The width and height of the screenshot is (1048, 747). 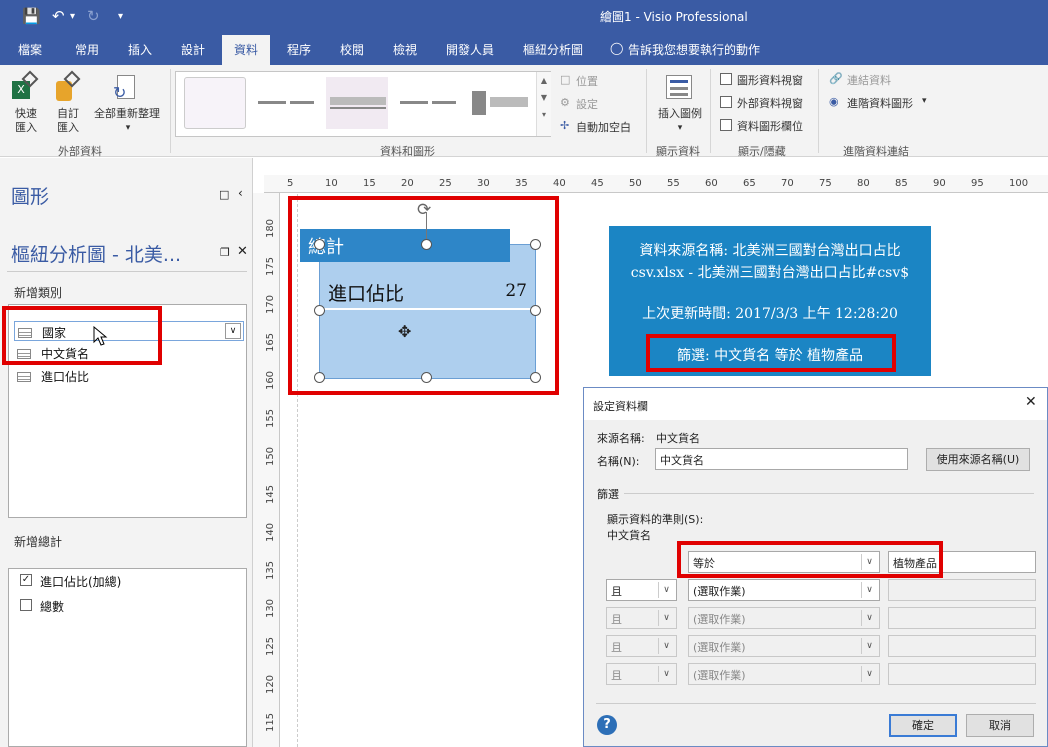 I want to click on shapes-pane-title: 圖形, so click(x=30, y=197).